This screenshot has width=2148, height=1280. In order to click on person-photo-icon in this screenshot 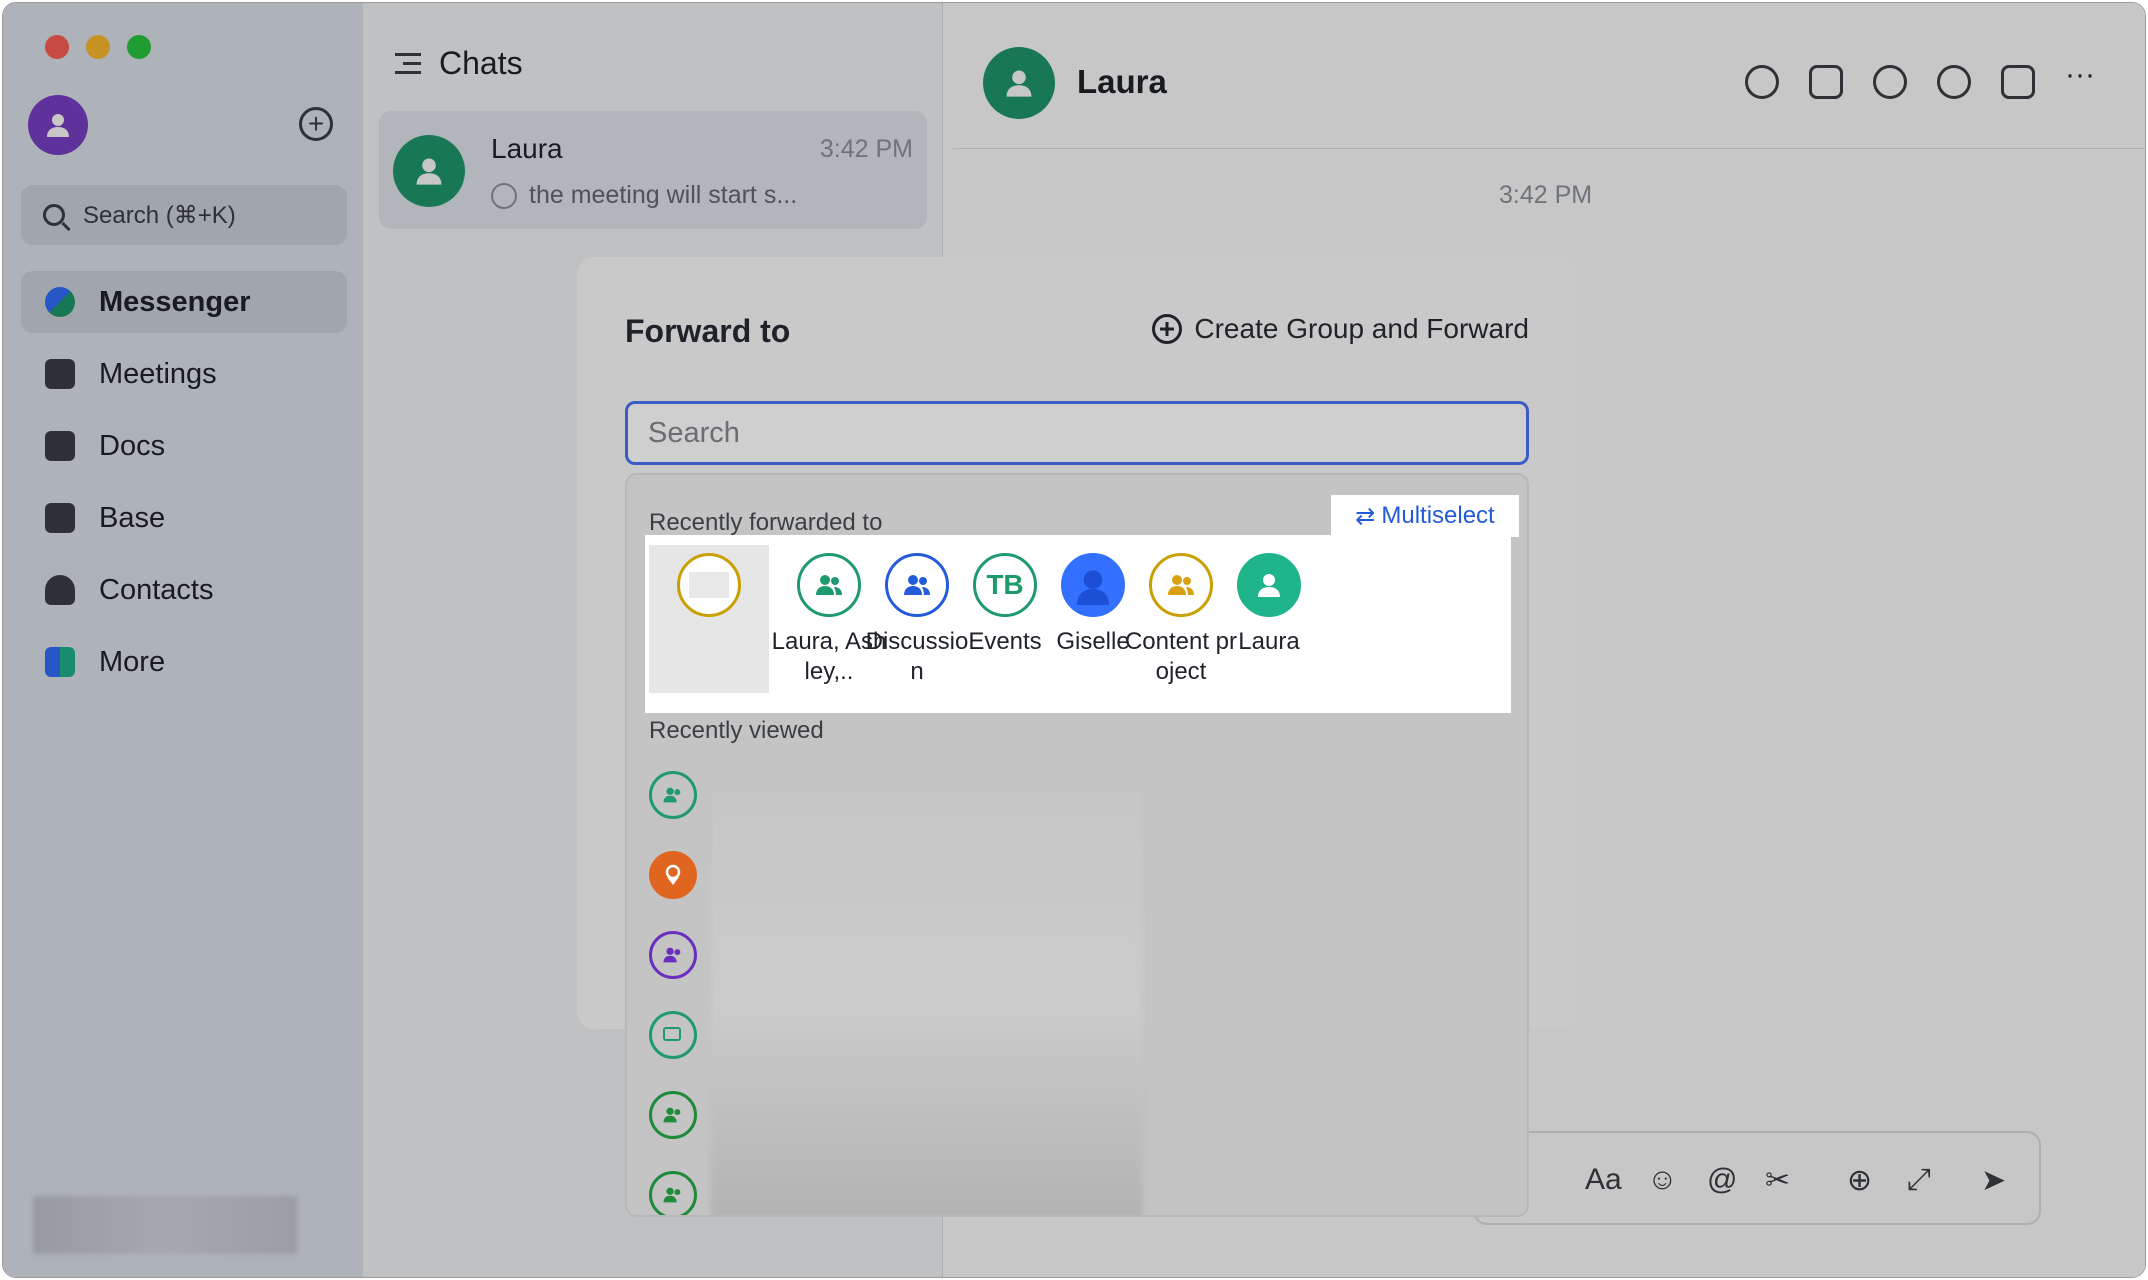, I will do `click(1093, 585)`.